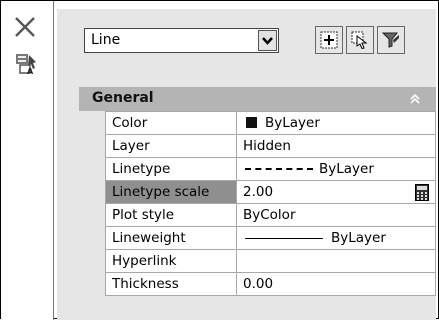 The width and height of the screenshot is (439, 320). I want to click on dropdown-button, so click(267, 40).